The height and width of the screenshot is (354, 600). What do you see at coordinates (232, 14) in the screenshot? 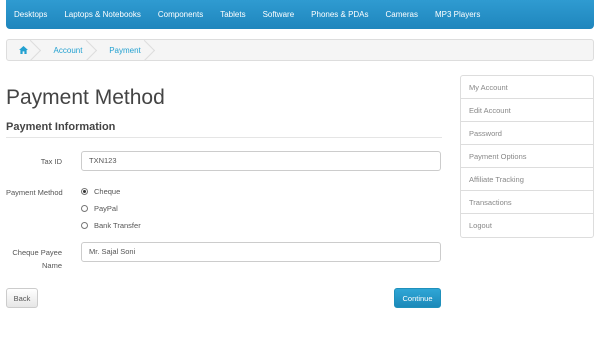
I see `nav-item-tablets: Tablets` at bounding box center [232, 14].